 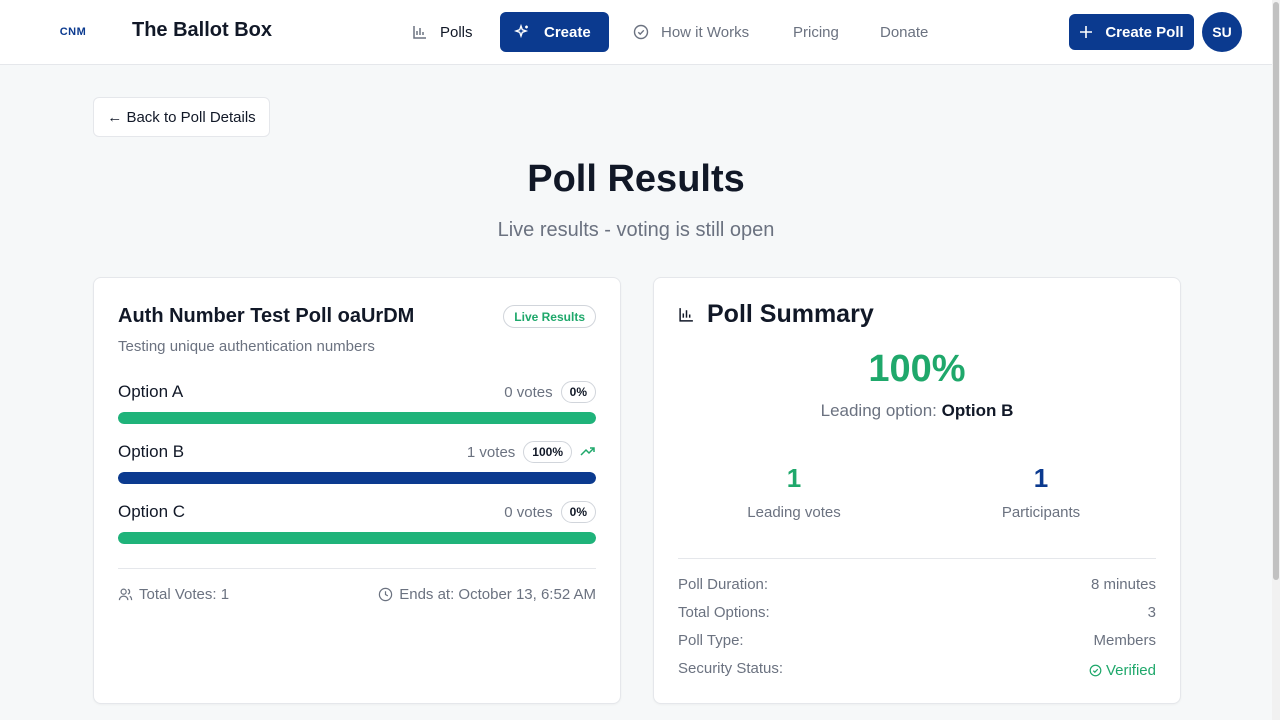 I want to click on live-results-badge: Live Results, so click(x=549, y=316).